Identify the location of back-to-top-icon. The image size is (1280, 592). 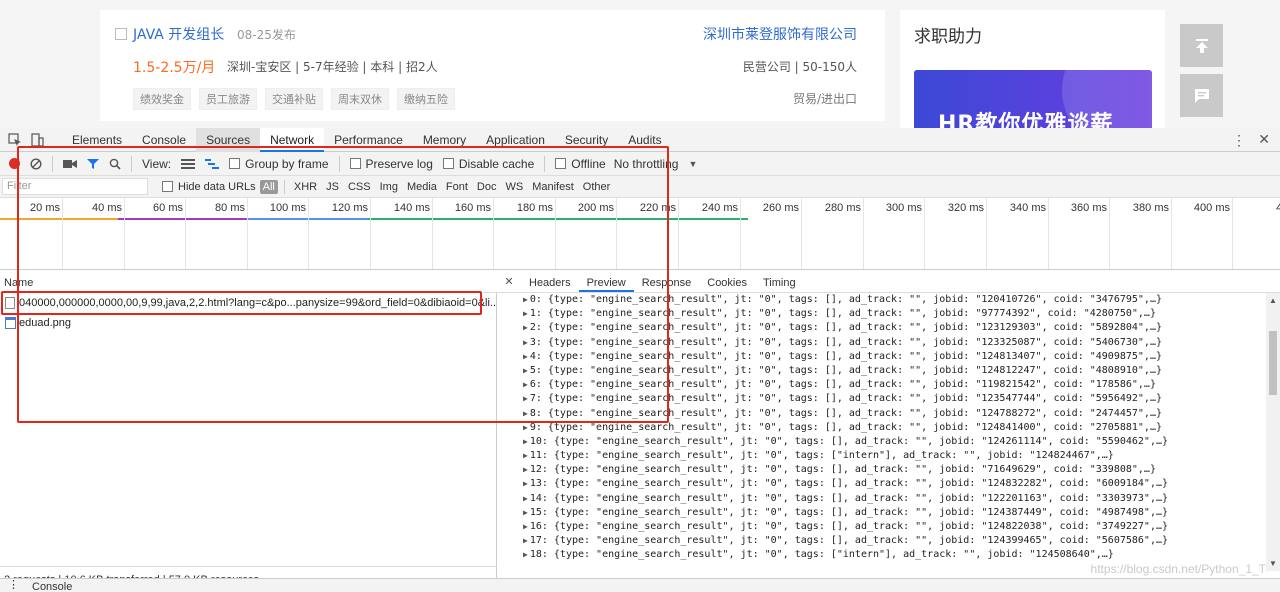
(1201, 45).